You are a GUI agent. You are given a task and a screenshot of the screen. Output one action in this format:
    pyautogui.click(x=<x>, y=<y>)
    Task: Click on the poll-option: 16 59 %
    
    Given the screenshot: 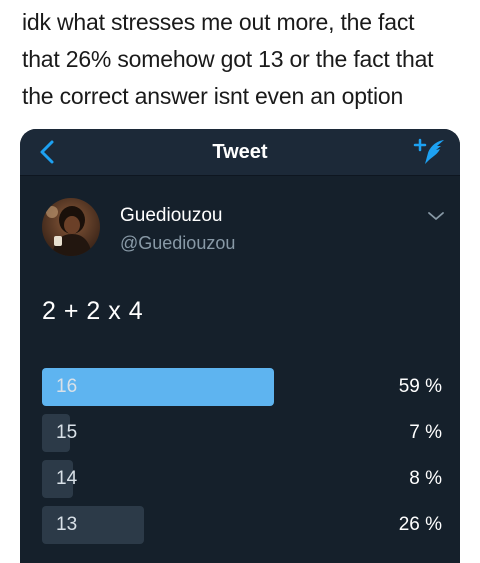 What is the action you would take?
    pyautogui.click(x=243, y=390)
    